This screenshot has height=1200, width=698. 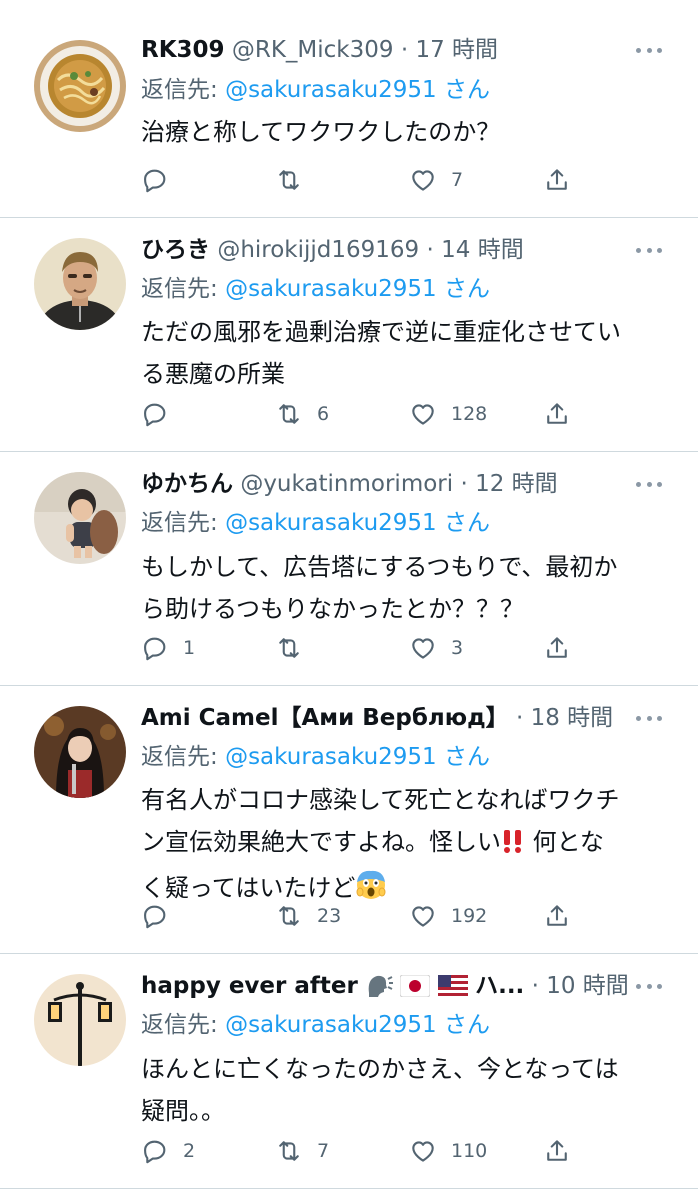 I want to click on retweet-count: 23, so click(x=329, y=916).